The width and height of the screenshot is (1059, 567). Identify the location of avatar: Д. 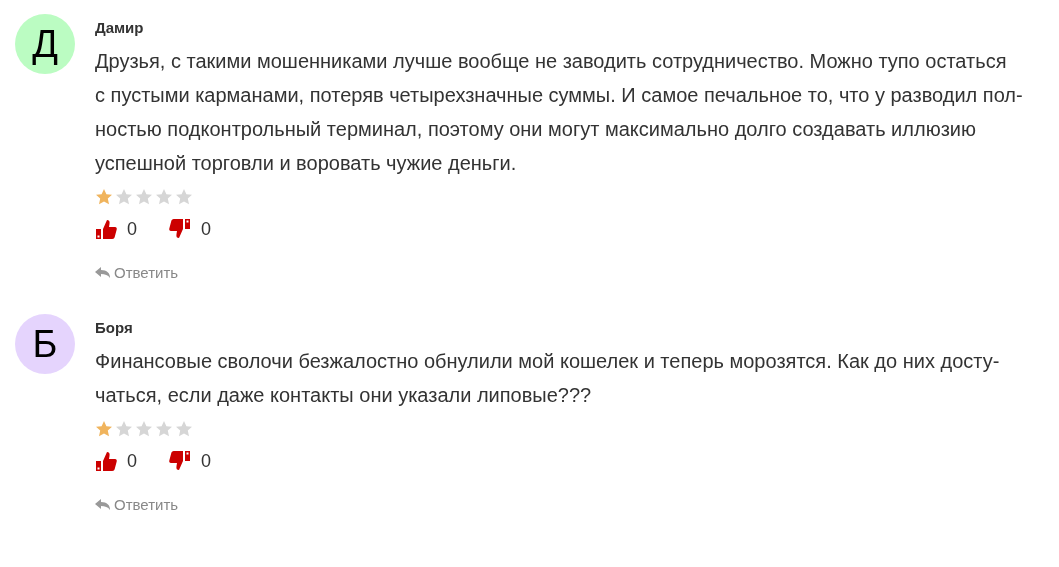
(45, 44).